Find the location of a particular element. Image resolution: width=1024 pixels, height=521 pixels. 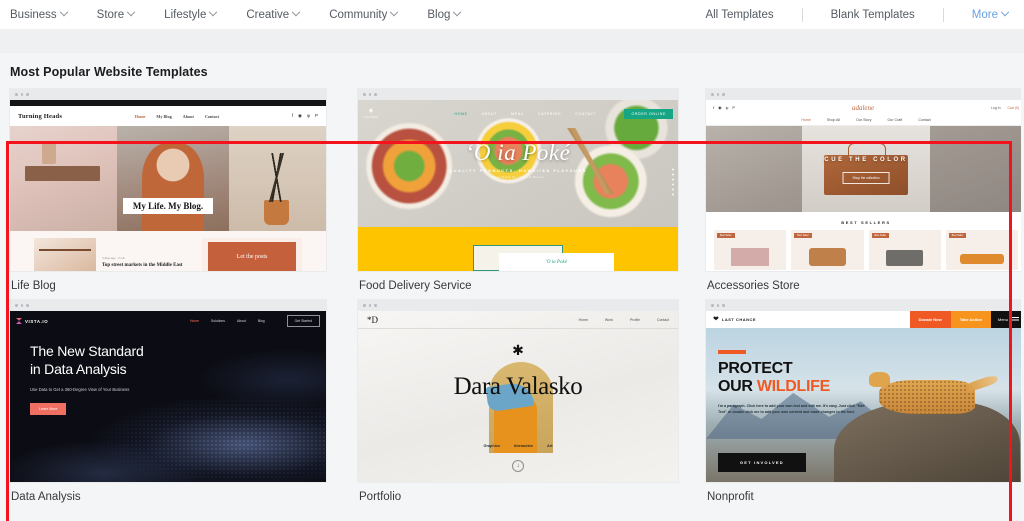

nav-item-all-templates: All Templates is located at coordinates (739, 15).